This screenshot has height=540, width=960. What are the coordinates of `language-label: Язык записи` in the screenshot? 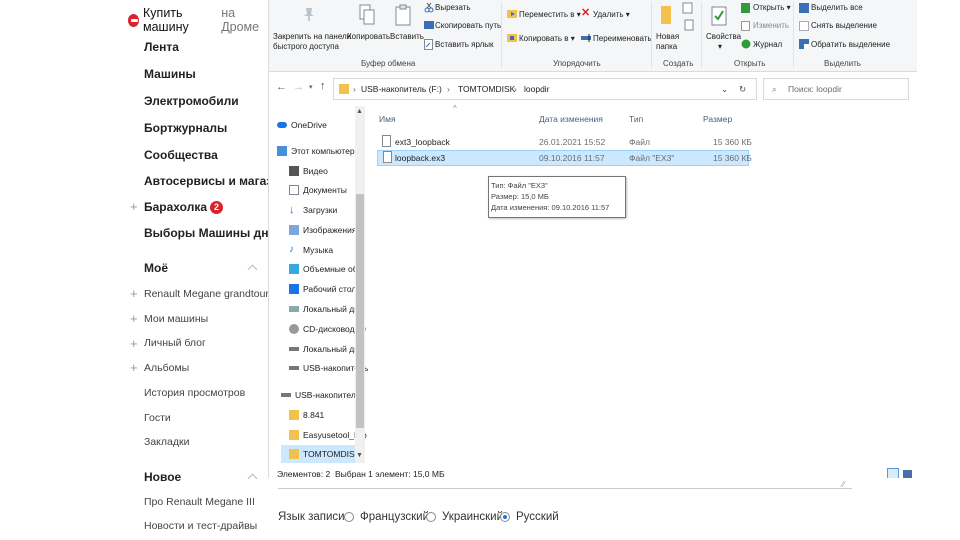 It's located at (311, 517).